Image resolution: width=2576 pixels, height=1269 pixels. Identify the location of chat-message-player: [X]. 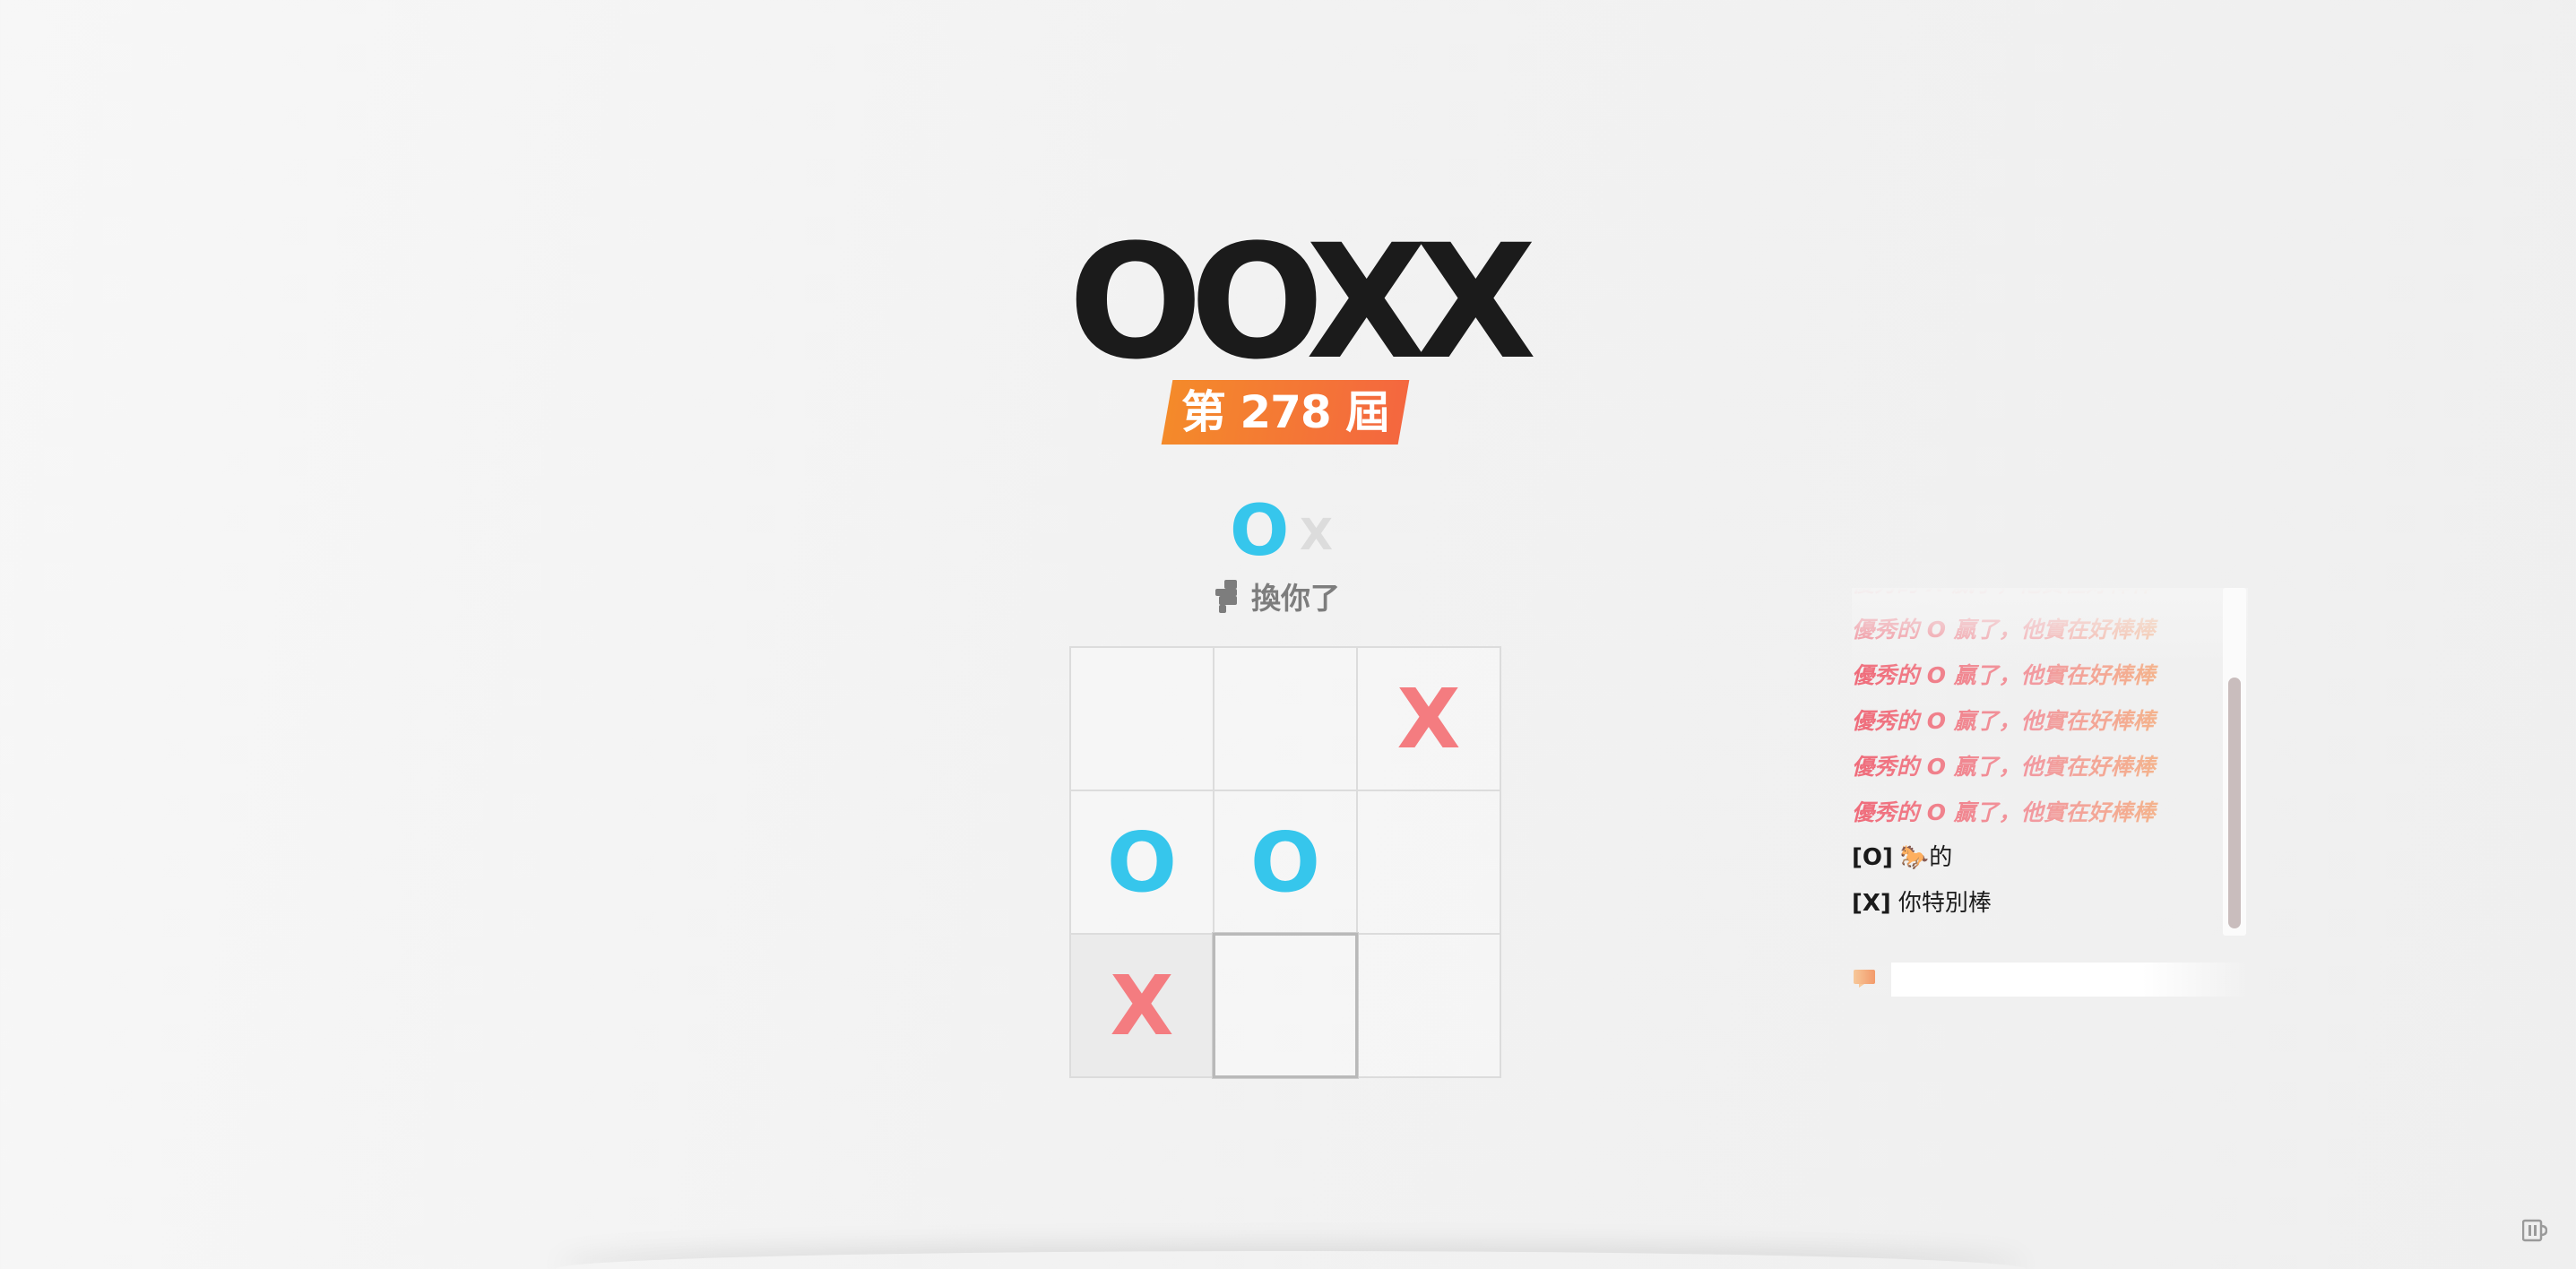
(1871, 904).